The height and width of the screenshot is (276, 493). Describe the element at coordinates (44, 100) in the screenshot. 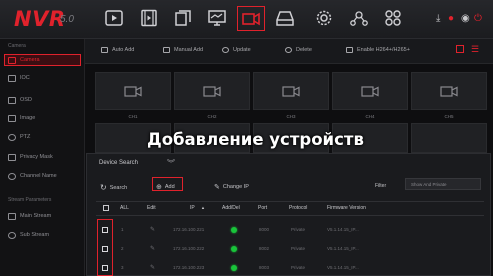

I see `sidebar-item-osd: OSD` at that location.